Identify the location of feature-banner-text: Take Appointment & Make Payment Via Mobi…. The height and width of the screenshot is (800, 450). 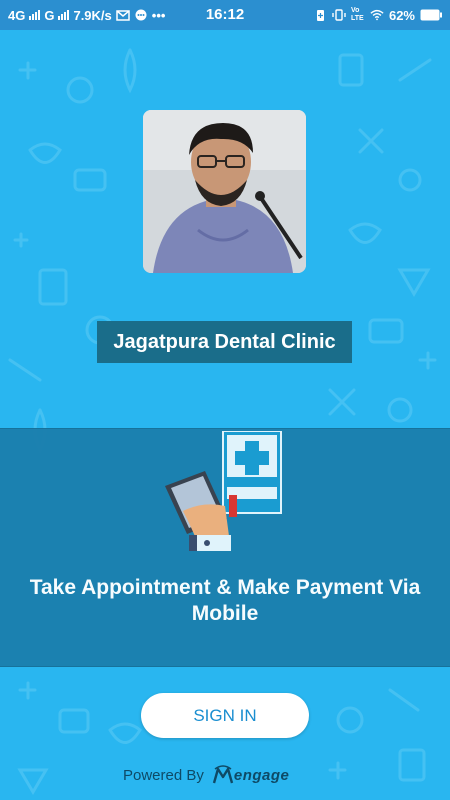
(225, 600).